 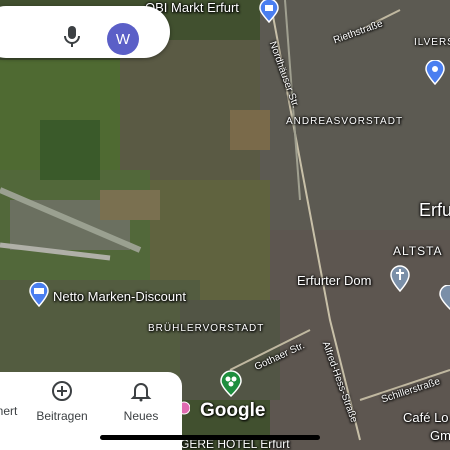 What do you see at coordinates (206, 328) in the screenshot?
I see `district-label: BRÜHLERVORSTADT` at bounding box center [206, 328].